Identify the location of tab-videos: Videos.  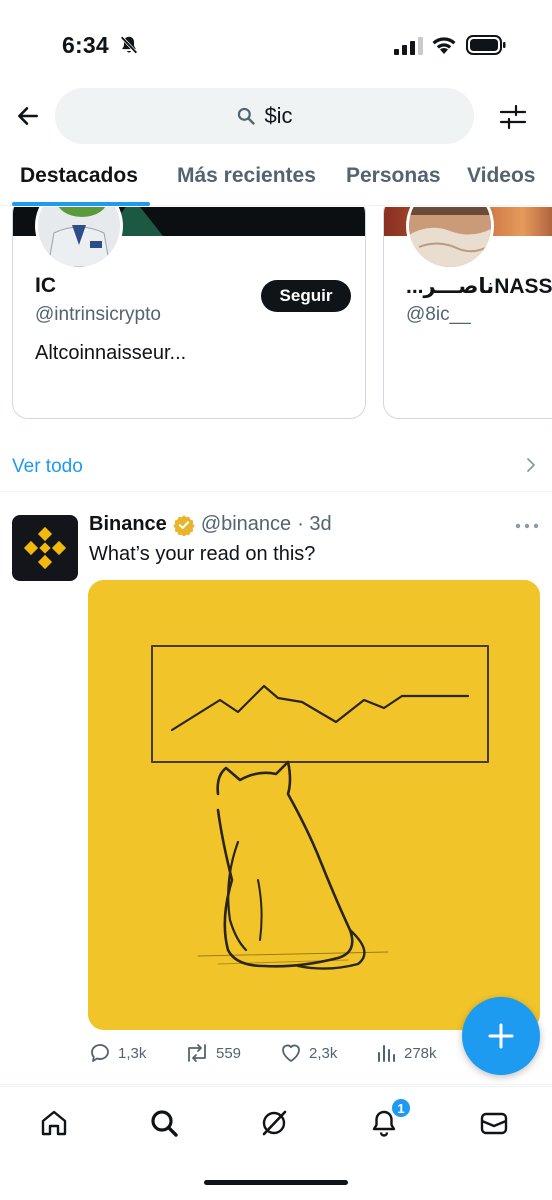
(501, 176).